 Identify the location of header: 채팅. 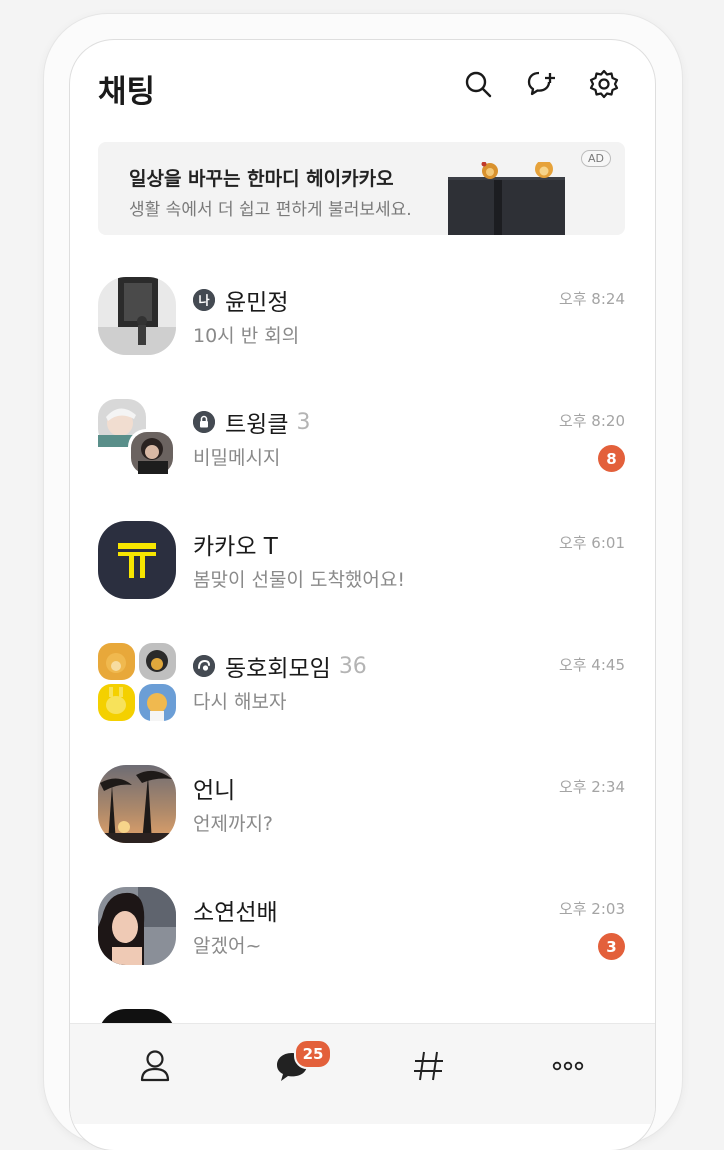
(362, 86).